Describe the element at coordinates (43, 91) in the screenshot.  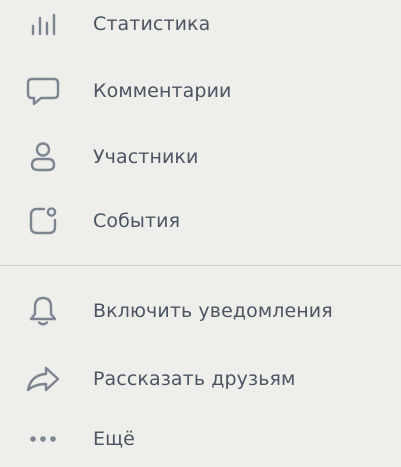
I see `comment-icon` at that location.